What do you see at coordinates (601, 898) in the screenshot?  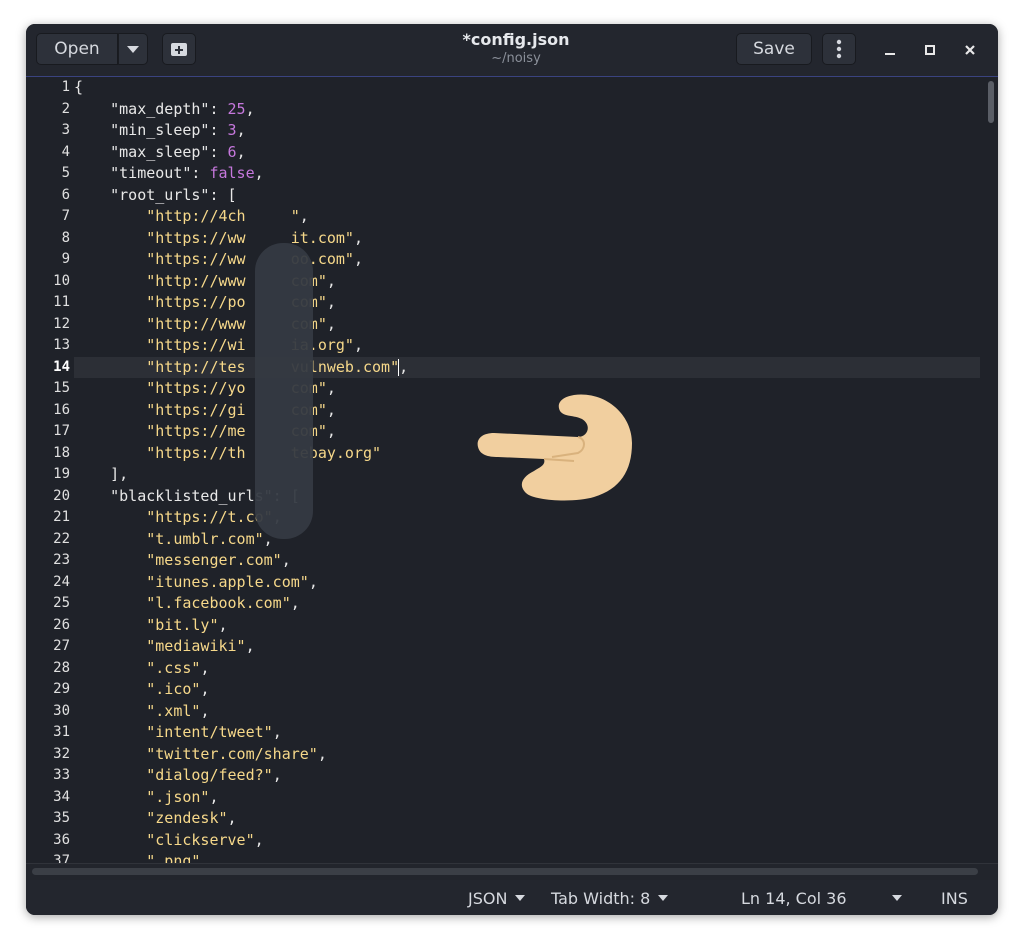 I see `tab-width-label: Tab Width: 8` at bounding box center [601, 898].